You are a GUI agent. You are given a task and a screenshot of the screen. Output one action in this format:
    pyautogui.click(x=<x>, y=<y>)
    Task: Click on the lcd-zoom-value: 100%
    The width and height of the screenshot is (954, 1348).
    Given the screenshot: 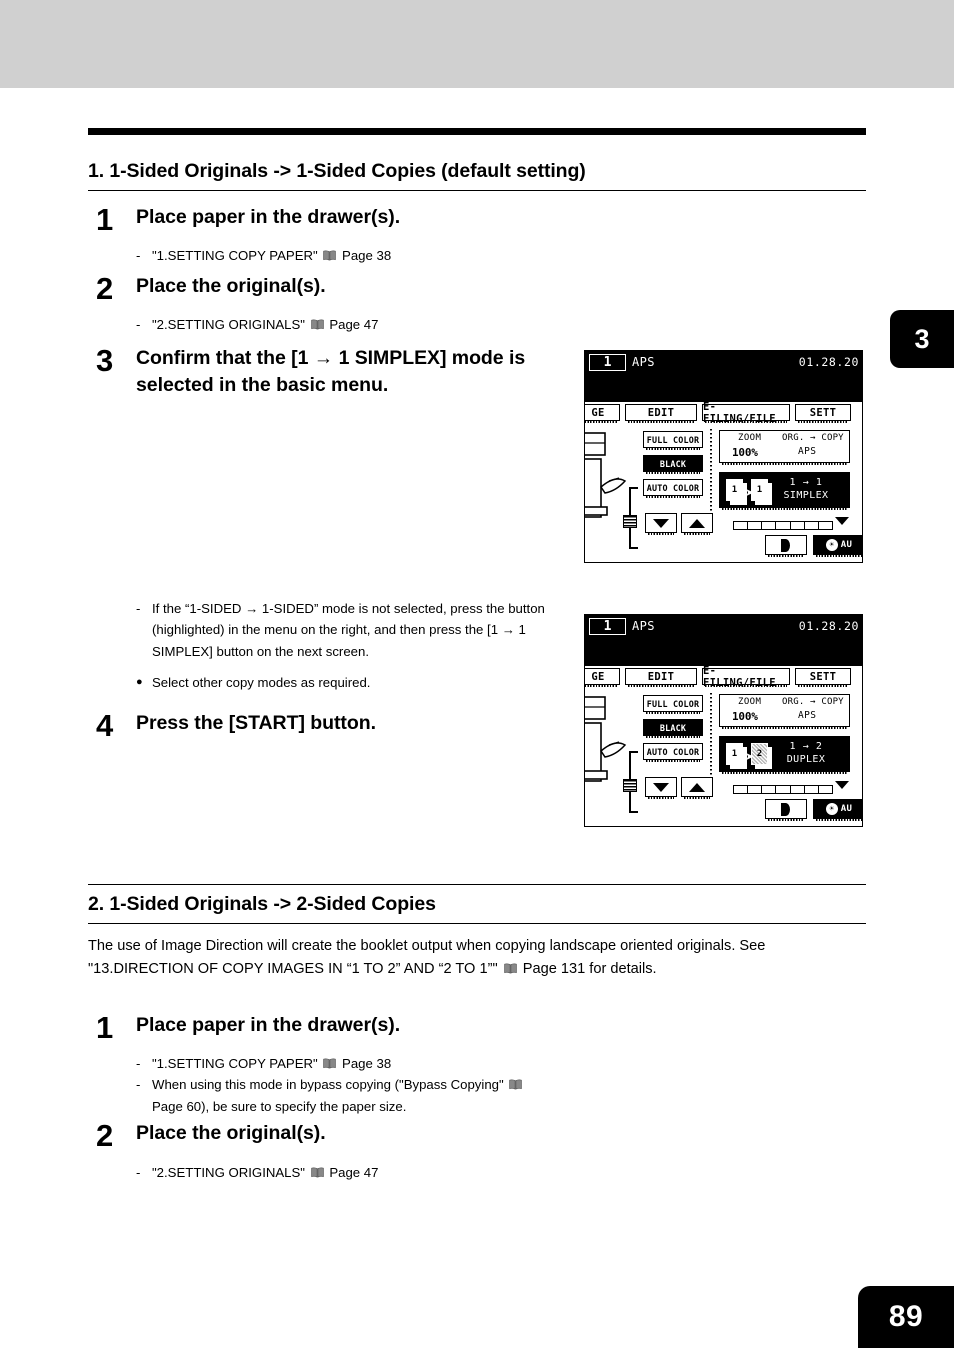 What is the action you would take?
    pyautogui.click(x=745, y=452)
    